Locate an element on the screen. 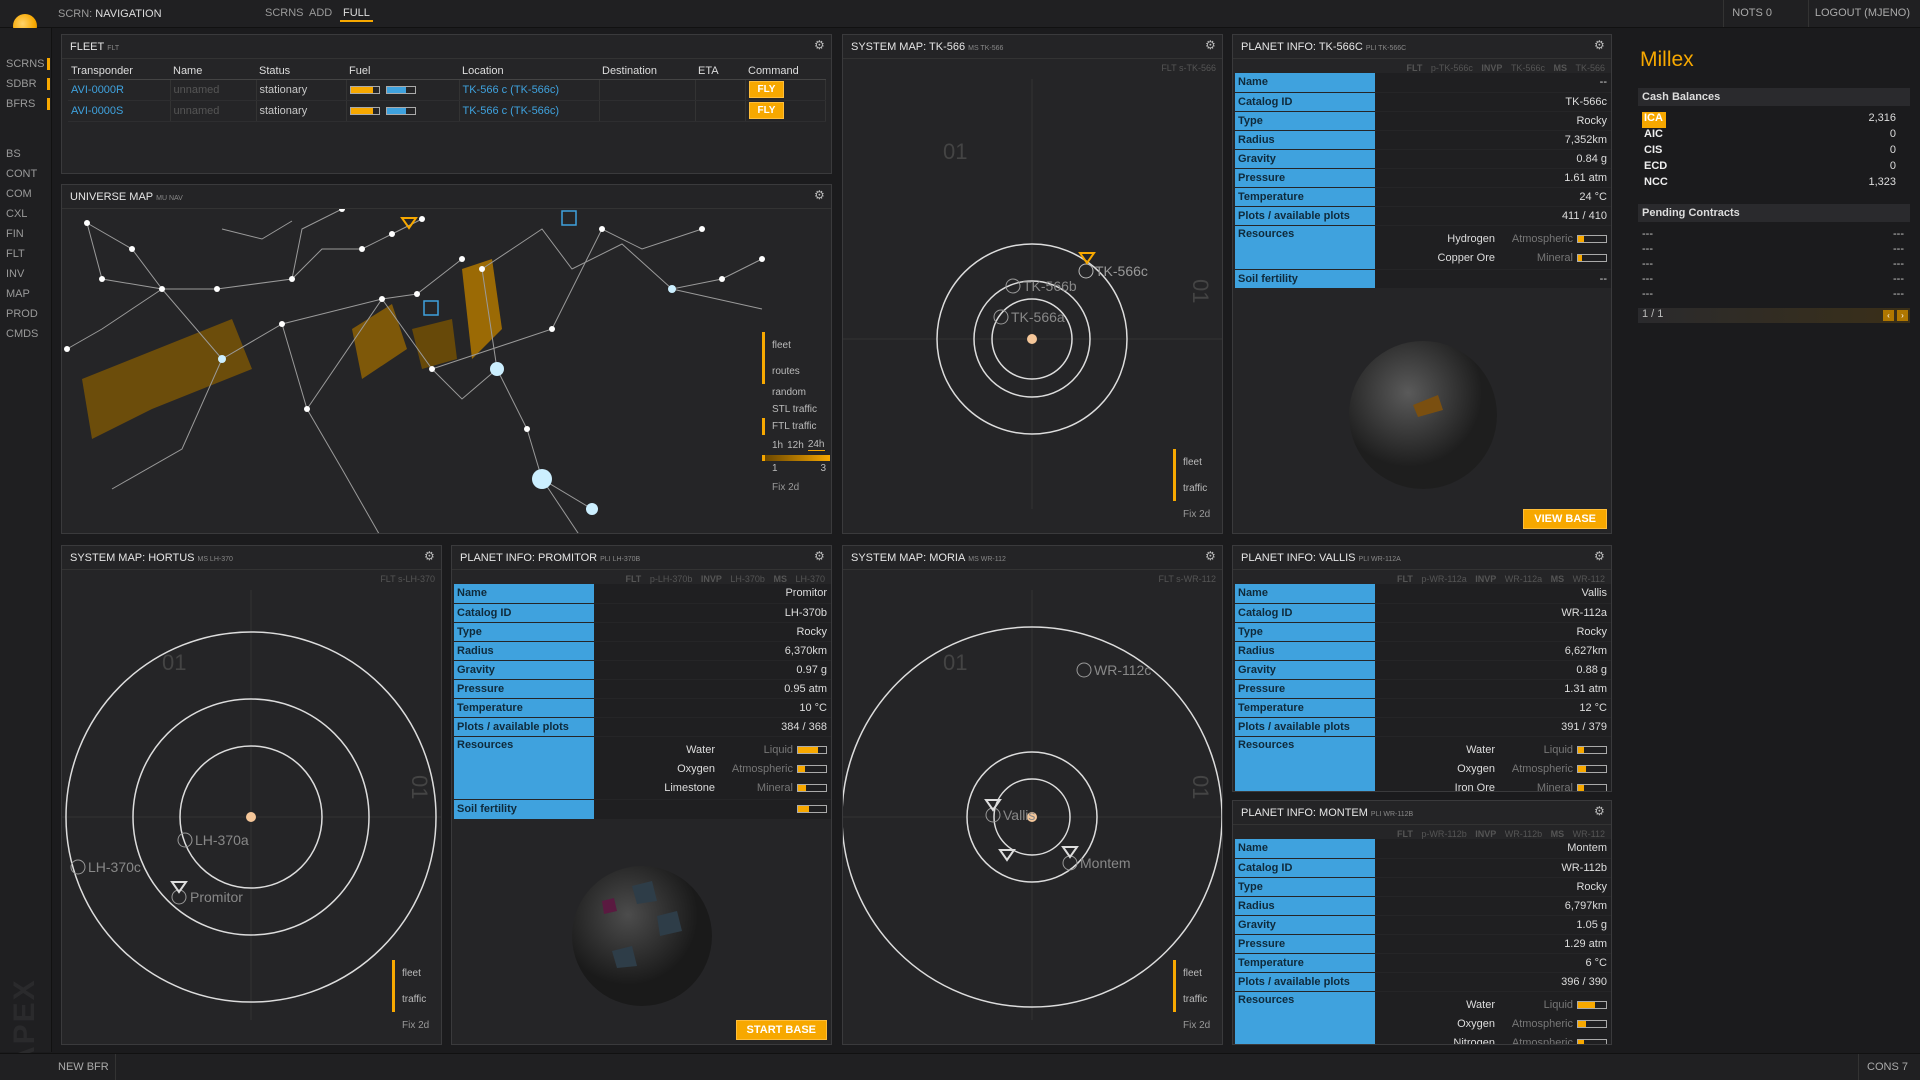  subcommand: INVP LH-370b is located at coordinates (733, 579).